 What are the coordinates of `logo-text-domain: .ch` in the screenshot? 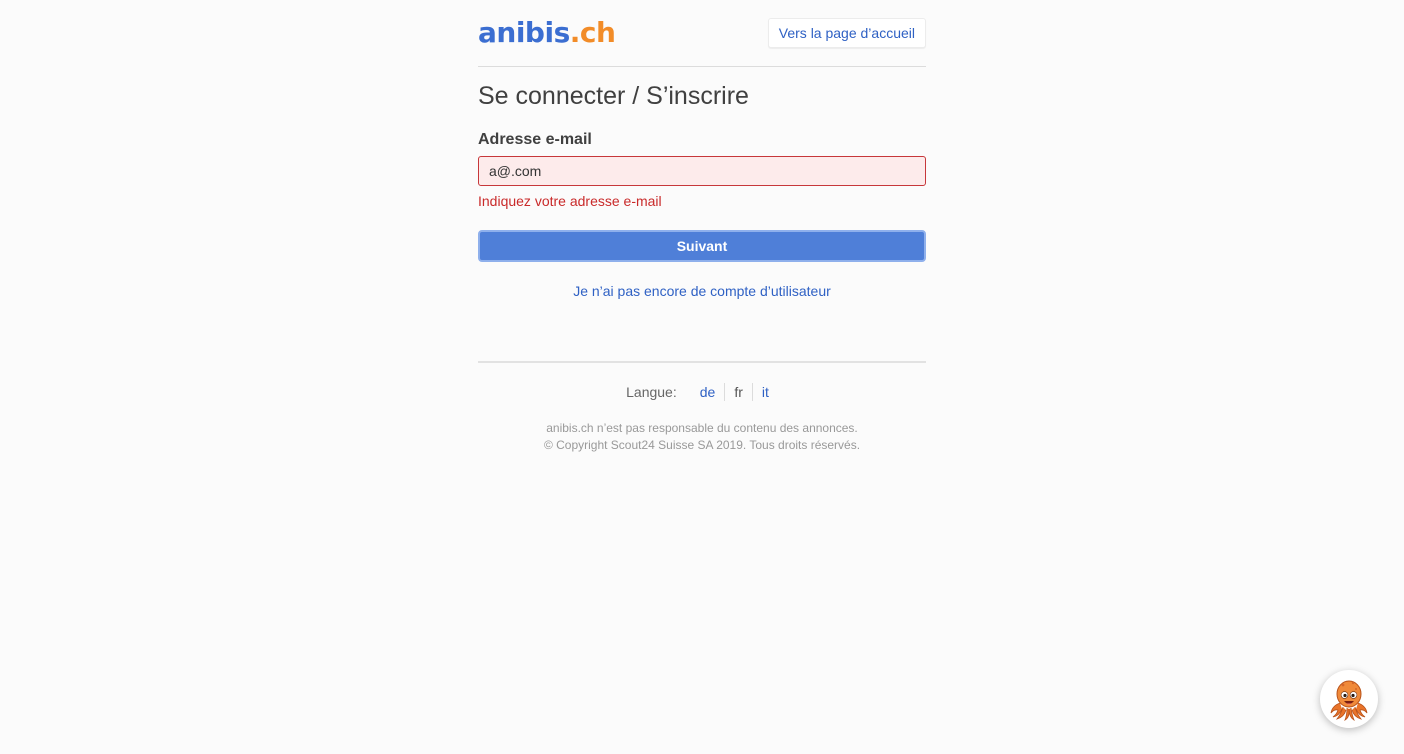 It's located at (592, 32).